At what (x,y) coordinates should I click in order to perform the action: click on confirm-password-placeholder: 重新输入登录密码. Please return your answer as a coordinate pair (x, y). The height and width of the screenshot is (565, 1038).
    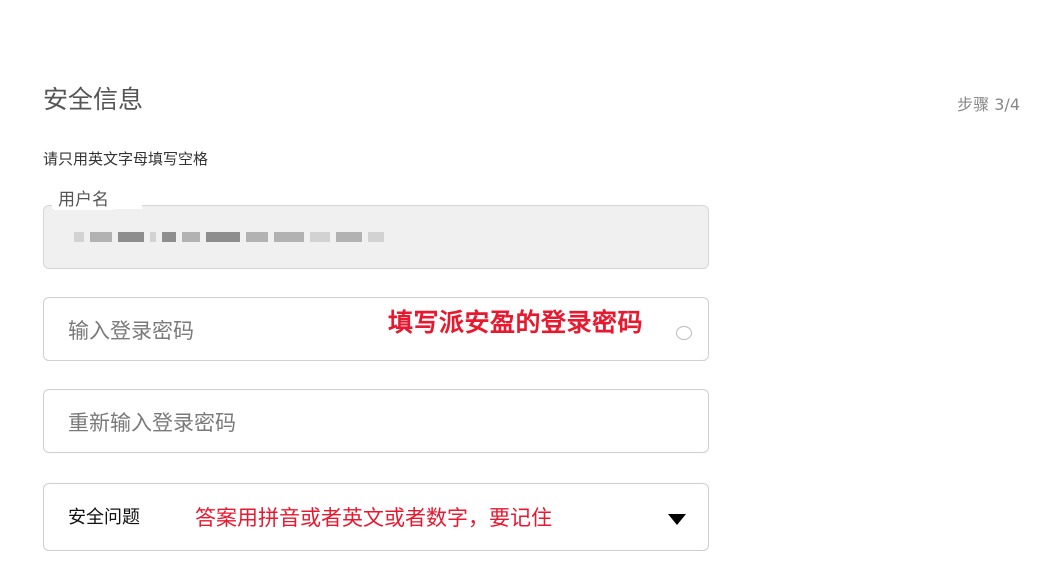
    Looking at the image, I should click on (152, 423).